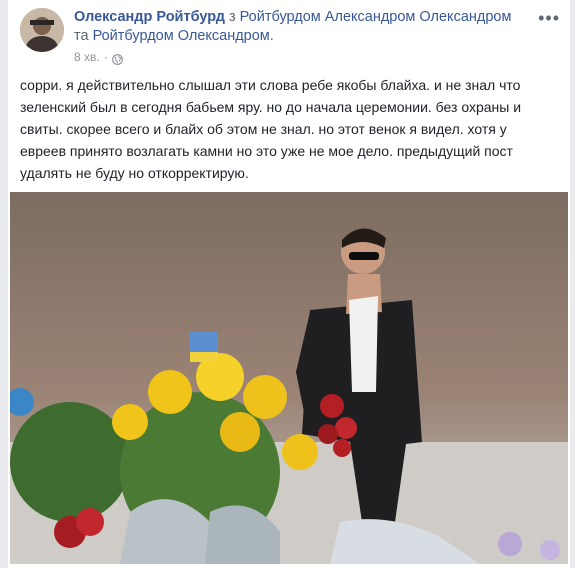 Image resolution: width=575 pixels, height=568 pixels. Describe the element at coordinates (549, 18) in the screenshot. I see `more-options-icon: •••` at that location.